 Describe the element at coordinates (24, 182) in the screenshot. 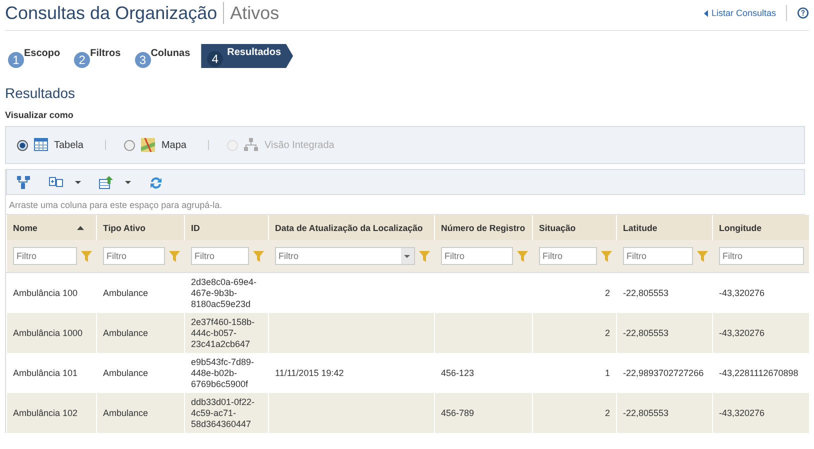

I see `structure-icon` at that location.